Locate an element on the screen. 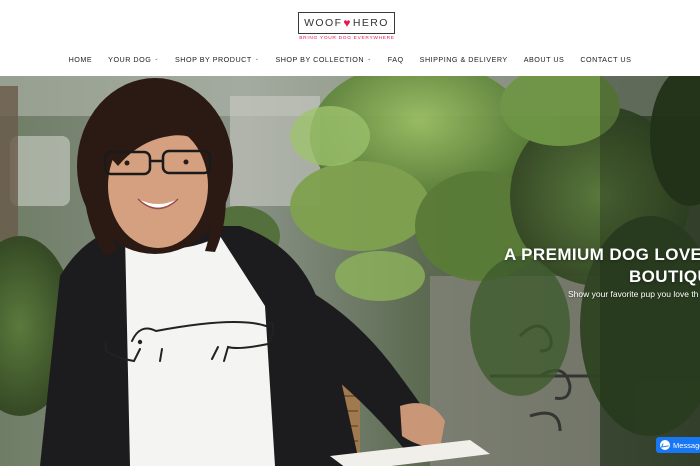 This screenshot has height=466, width=700. nav-item-contact-us: CONTACT US is located at coordinates (605, 59).